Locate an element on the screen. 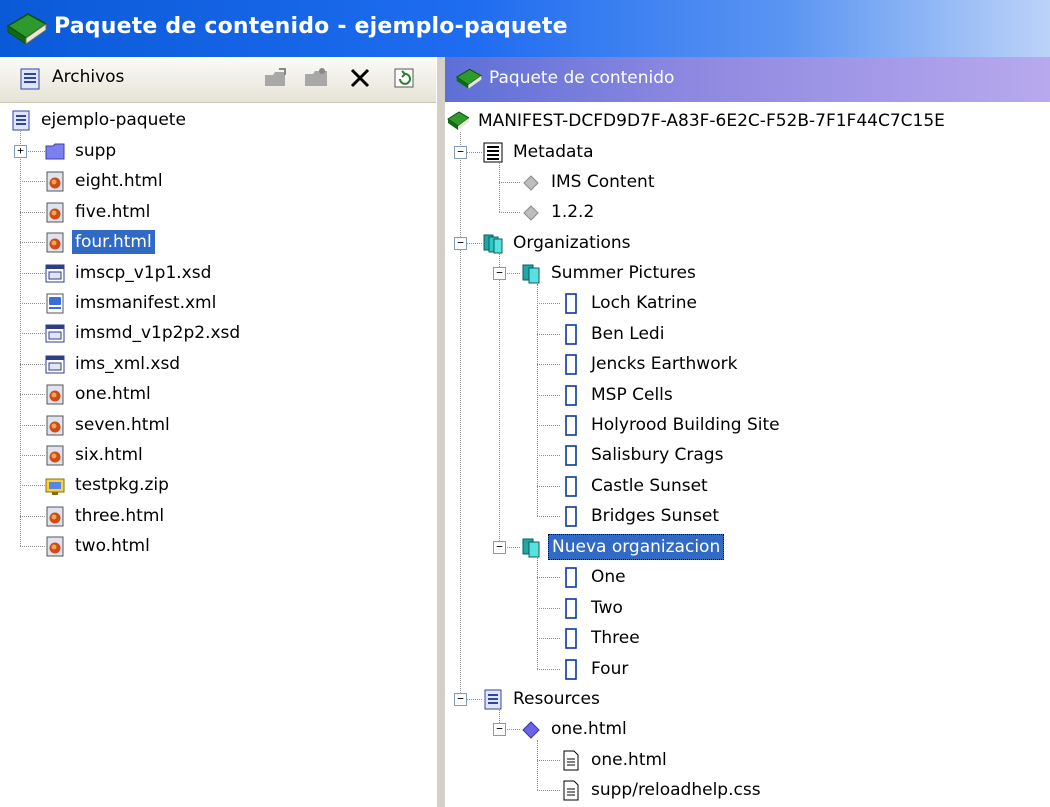 Image resolution: width=1050 pixels, height=807 pixels. zip-file-icon is located at coordinates (55, 487).